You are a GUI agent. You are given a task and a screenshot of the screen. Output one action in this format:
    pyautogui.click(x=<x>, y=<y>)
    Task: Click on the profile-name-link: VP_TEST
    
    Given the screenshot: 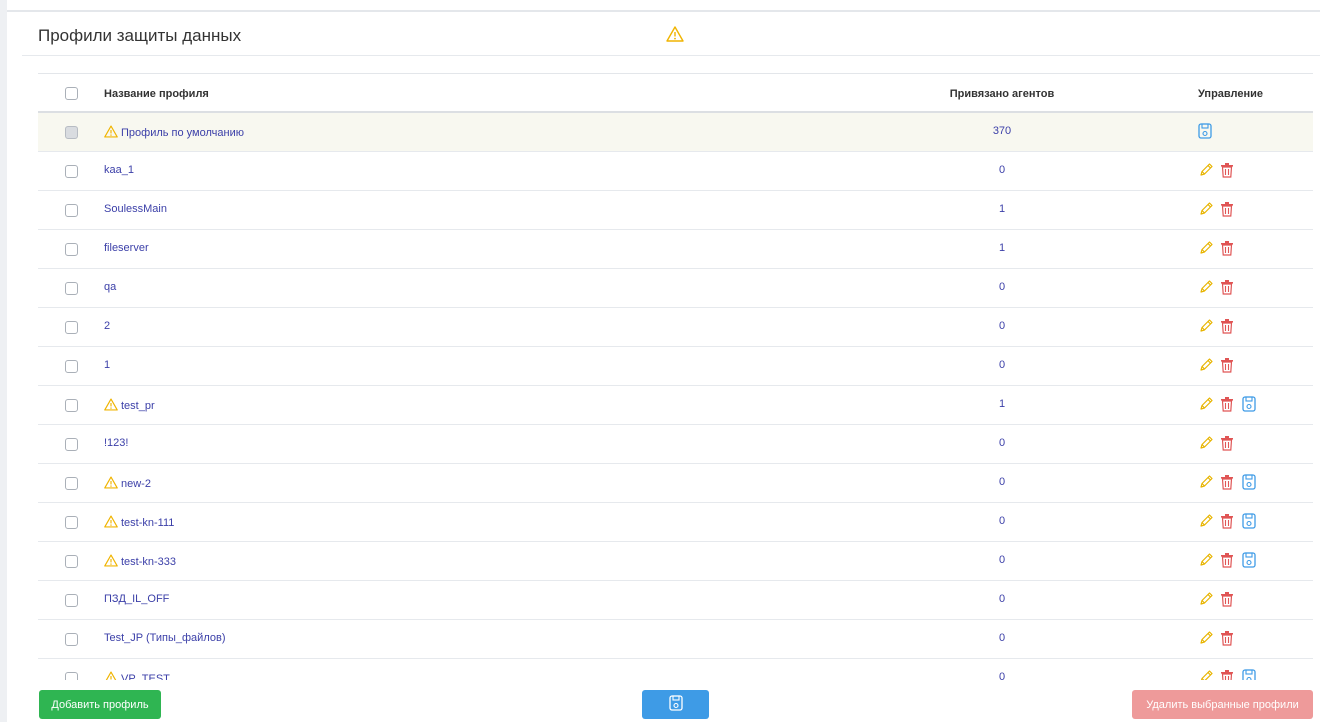 What is the action you would take?
    pyautogui.click(x=137, y=675)
    